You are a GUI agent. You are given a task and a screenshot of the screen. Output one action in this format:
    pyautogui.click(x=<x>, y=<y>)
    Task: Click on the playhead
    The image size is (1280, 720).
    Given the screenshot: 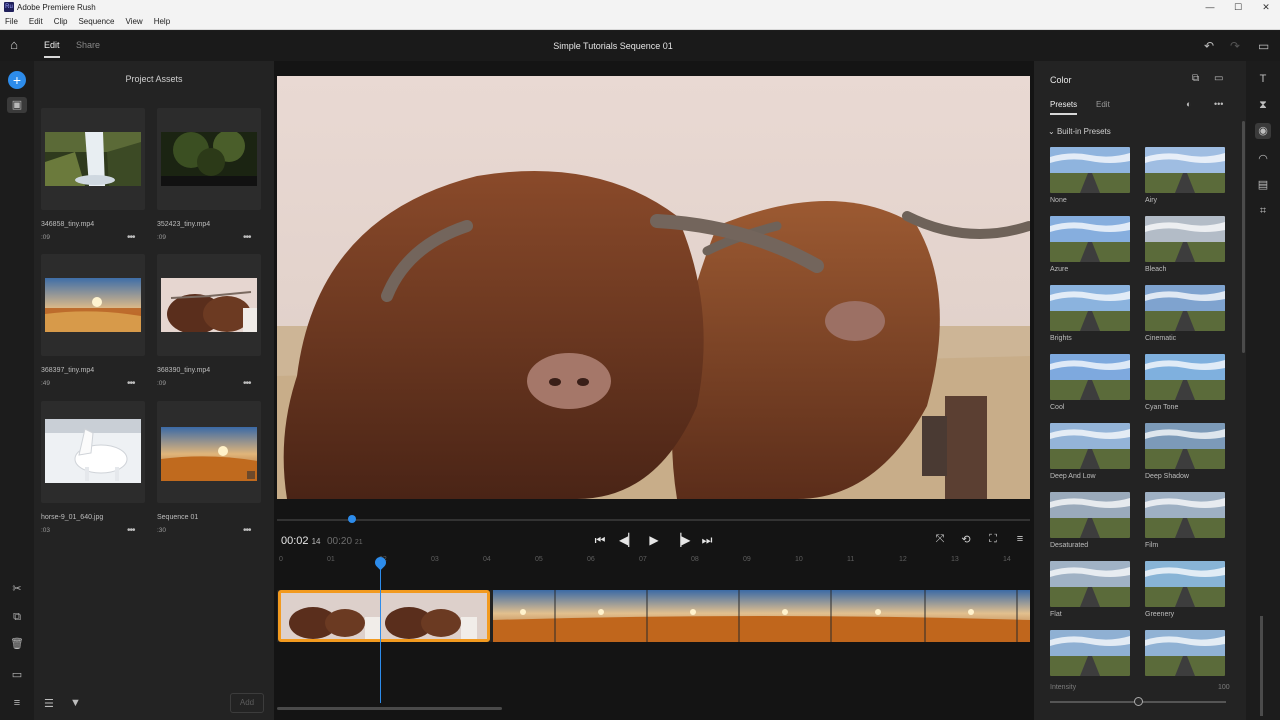 What is the action you would take?
    pyautogui.click(x=380, y=633)
    